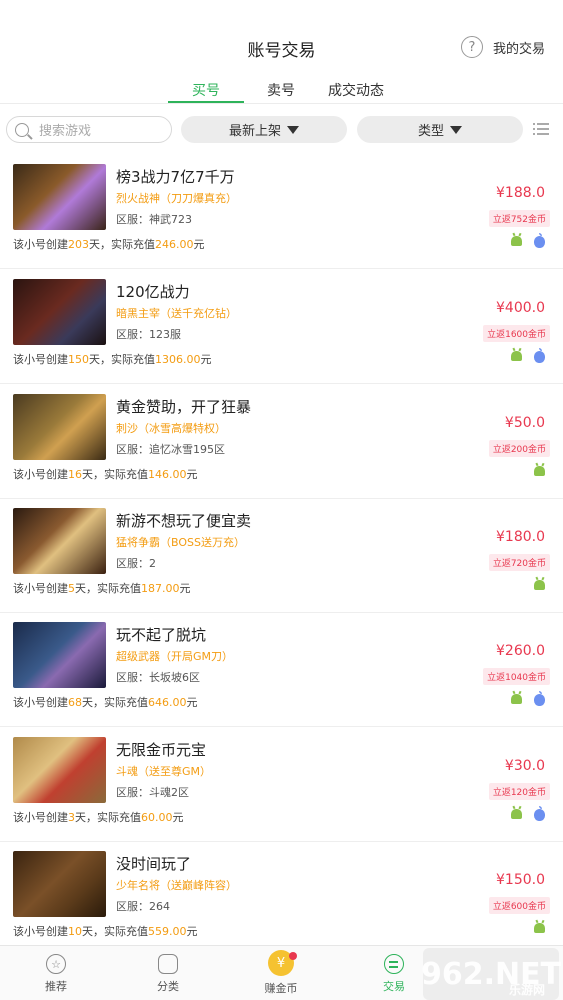 This screenshot has height=1000, width=563. What do you see at coordinates (430, 131) in the screenshot?
I see `type-label: 类型` at bounding box center [430, 131].